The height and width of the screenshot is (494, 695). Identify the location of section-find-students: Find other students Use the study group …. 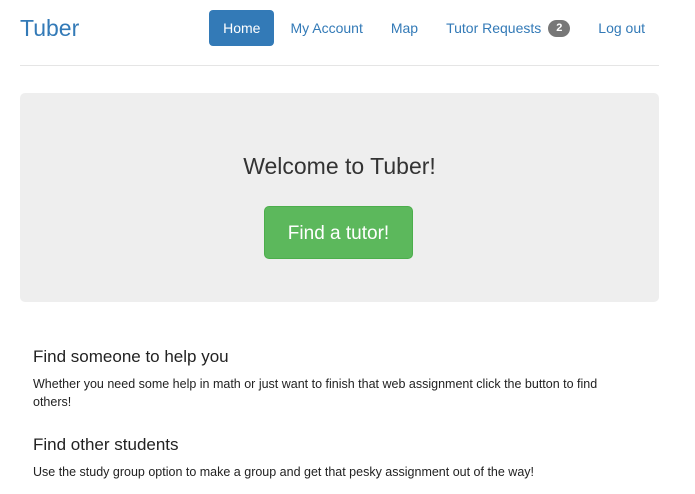
(333, 457).